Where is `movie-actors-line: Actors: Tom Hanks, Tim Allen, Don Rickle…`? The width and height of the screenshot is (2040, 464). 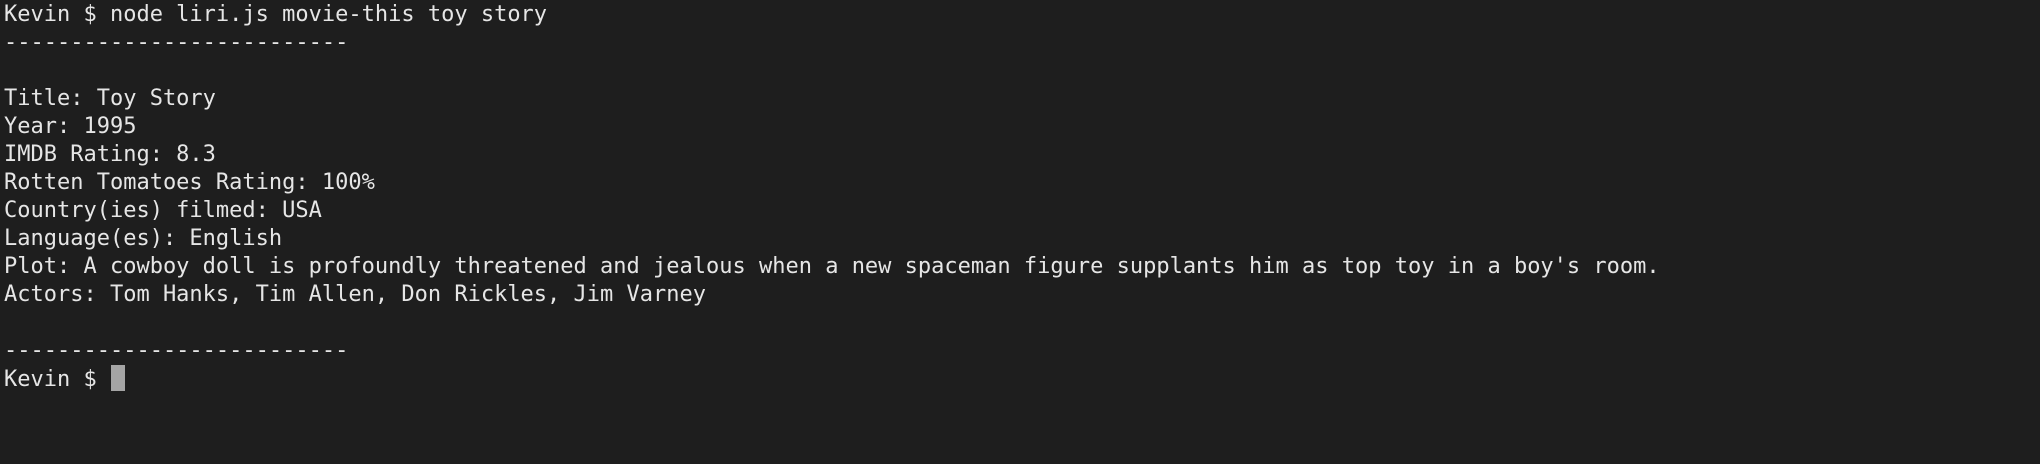
movie-actors-line: Actors: Tom Hanks, Tim Allen, Don Rickle… is located at coordinates (355, 294).